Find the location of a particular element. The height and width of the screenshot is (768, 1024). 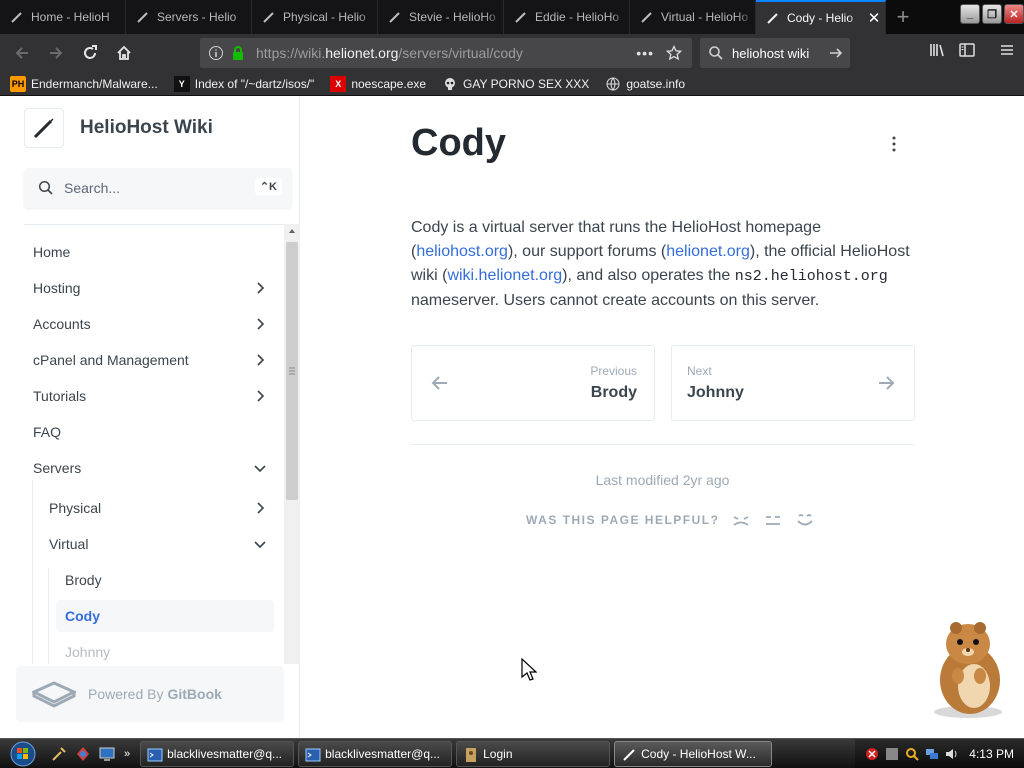

new-tab-button: + is located at coordinates (903, 17).